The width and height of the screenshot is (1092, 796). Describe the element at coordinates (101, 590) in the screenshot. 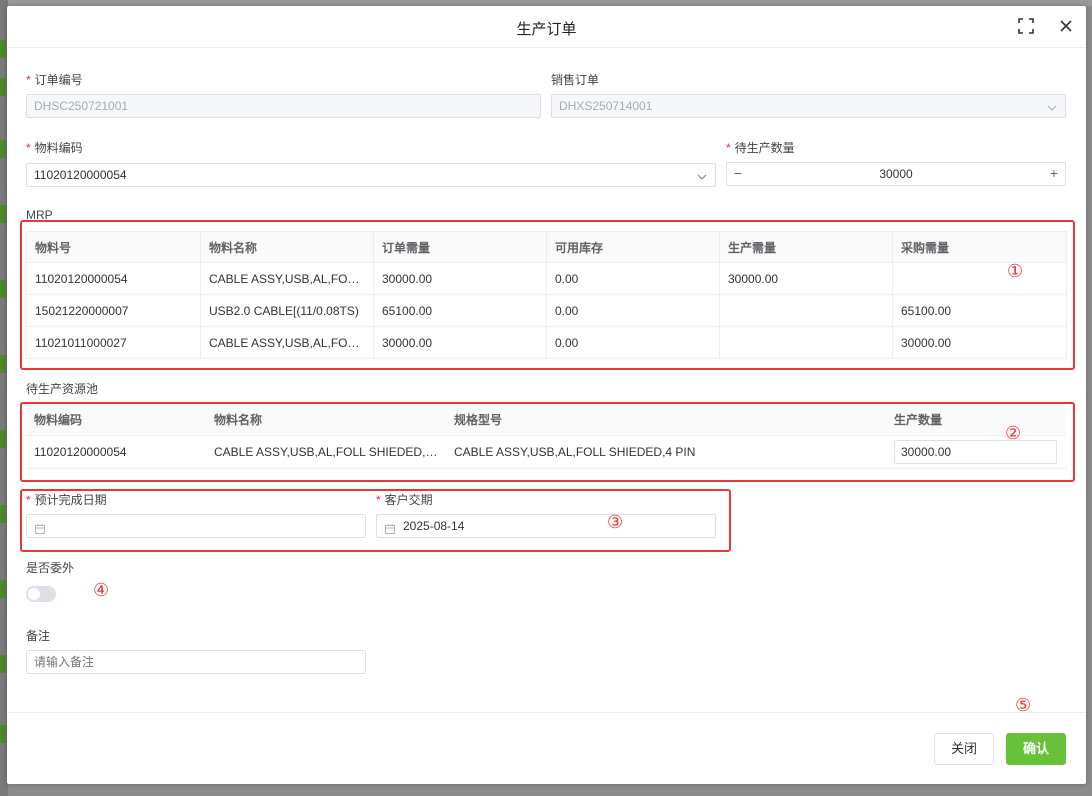

I see `annotation-marker-4: ④` at that location.